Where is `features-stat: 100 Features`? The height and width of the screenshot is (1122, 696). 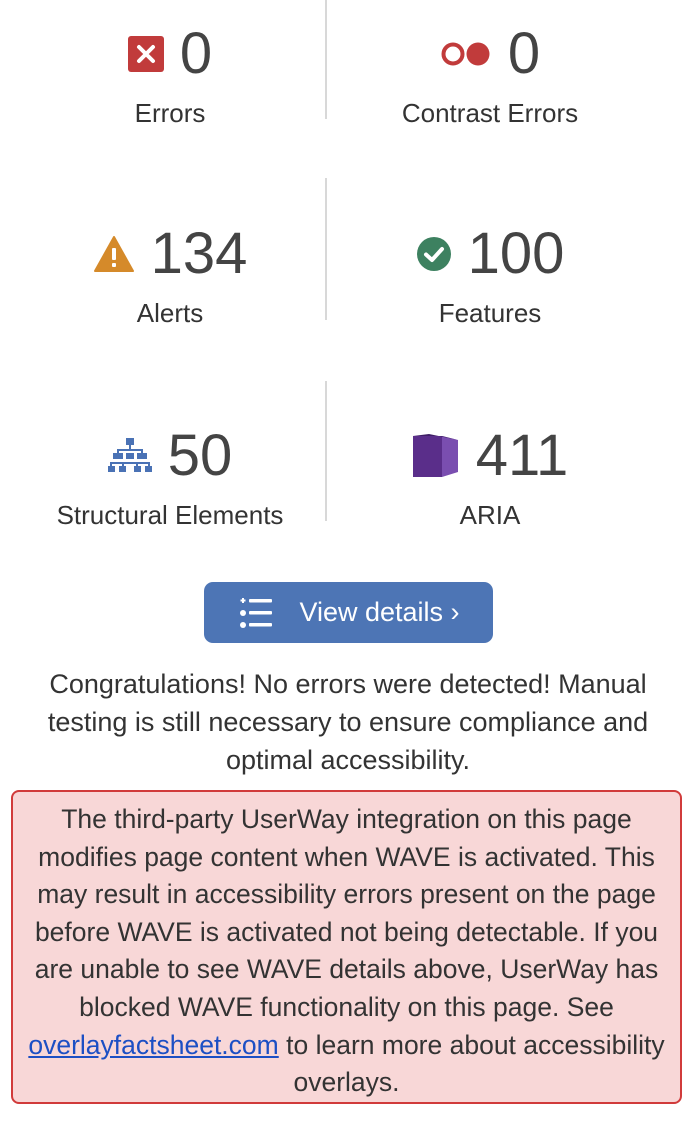
features-stat: 100 Features is located at coordinates (490, 279).